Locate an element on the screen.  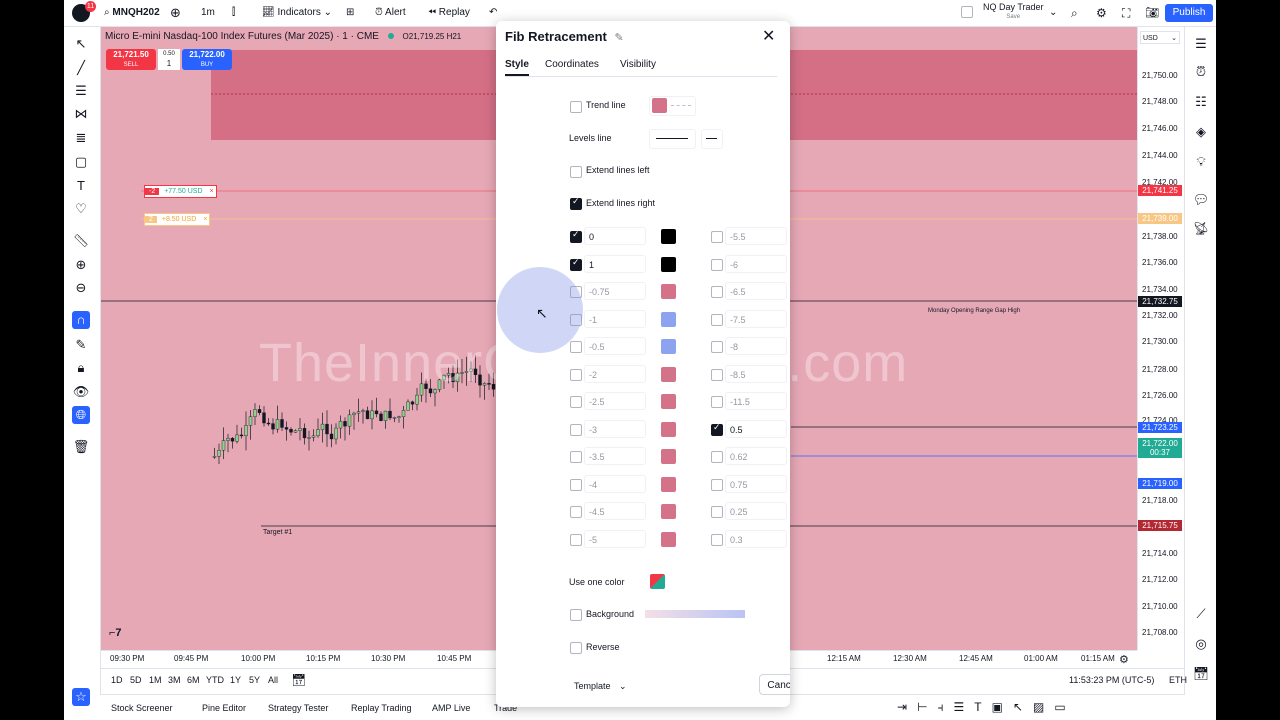
level-value-input: -5 is located at coordinates (615, 538).